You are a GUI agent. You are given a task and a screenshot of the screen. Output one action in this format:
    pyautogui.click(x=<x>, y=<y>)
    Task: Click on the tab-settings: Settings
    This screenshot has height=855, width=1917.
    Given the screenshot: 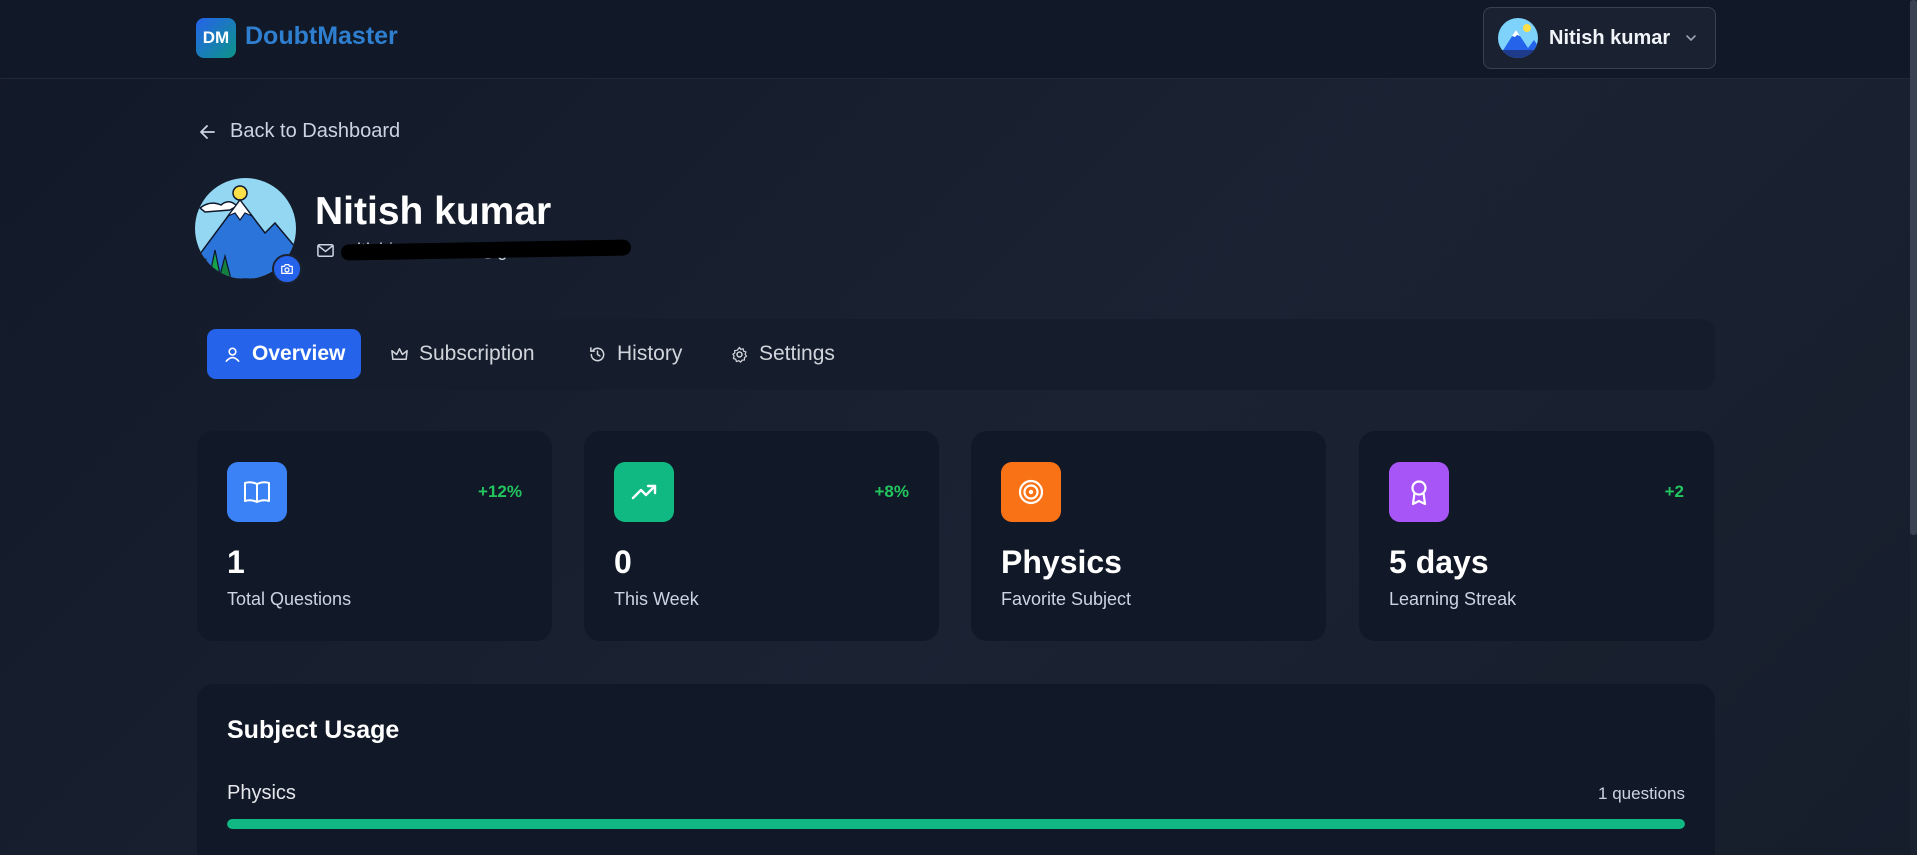 What is the action you would take?
    pyautogui.click(x=782, y=354)
    